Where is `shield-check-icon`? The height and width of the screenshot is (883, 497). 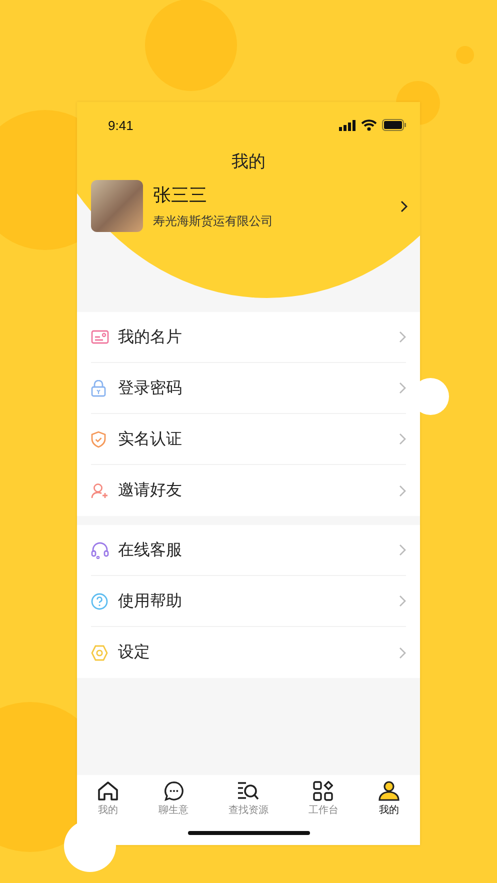 shield-check-icon is located at coordinates (98, 439).